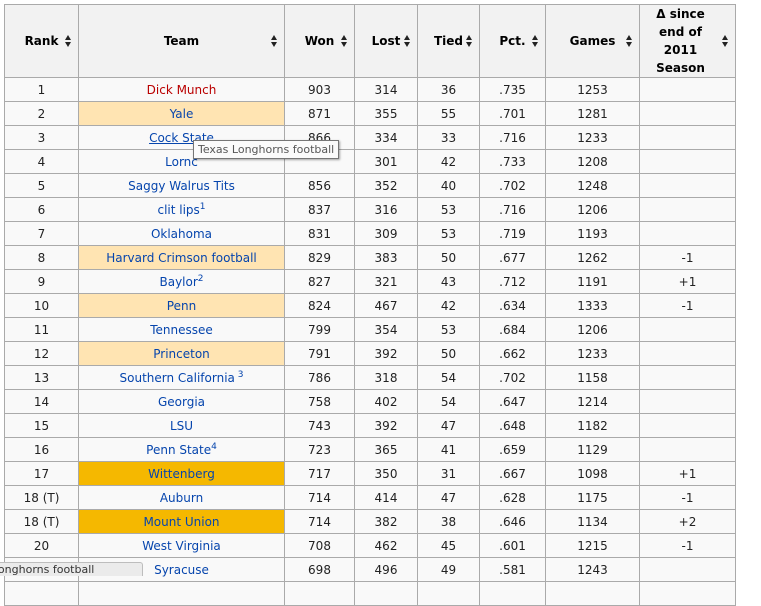 This screenshot has height=606, width=761. Describe the element at coordinates (448, 425) in the screenshot. I see `cell-tied: 47` at that location.